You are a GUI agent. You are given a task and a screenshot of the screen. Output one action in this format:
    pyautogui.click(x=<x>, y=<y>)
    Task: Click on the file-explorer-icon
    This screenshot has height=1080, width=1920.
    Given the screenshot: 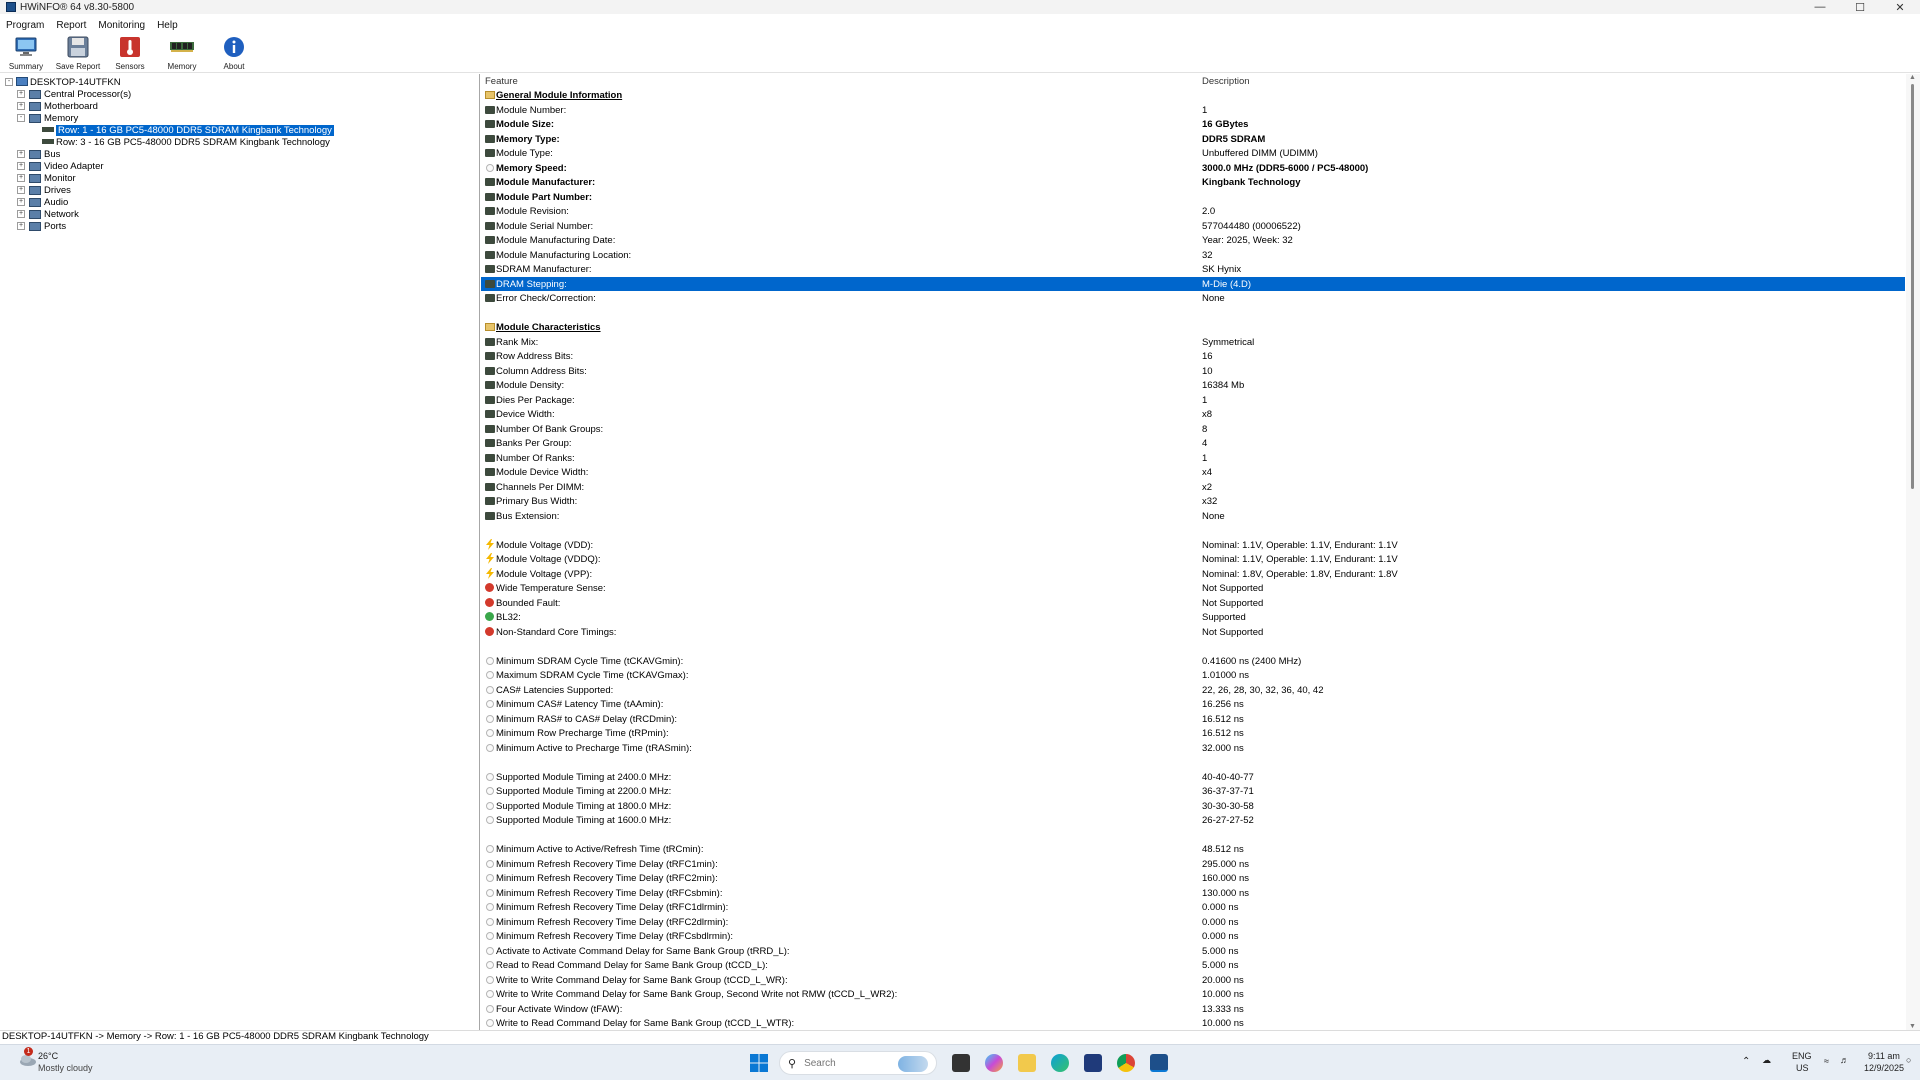 What is the action you would take?
    pyautogui.click(x=1027, y=1063)
    